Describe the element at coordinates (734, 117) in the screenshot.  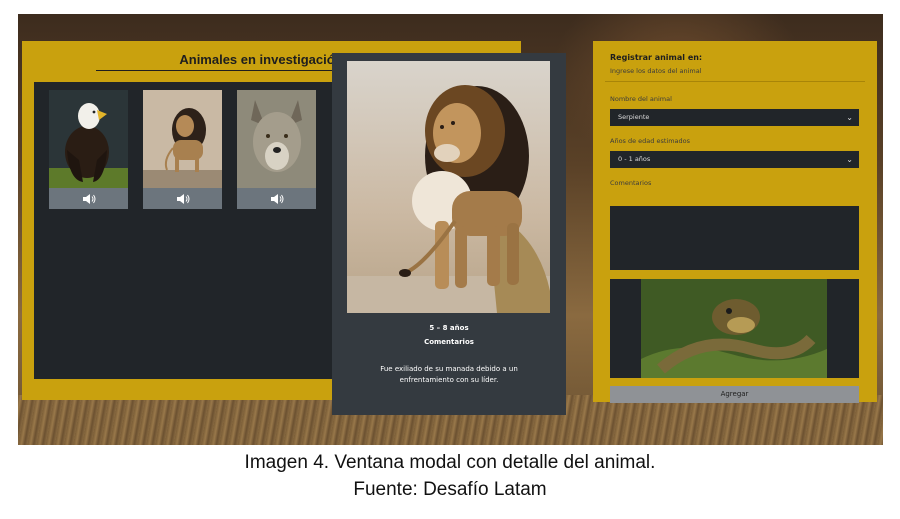
I see `animal-name-select: Serpiente ⌄` at that location.